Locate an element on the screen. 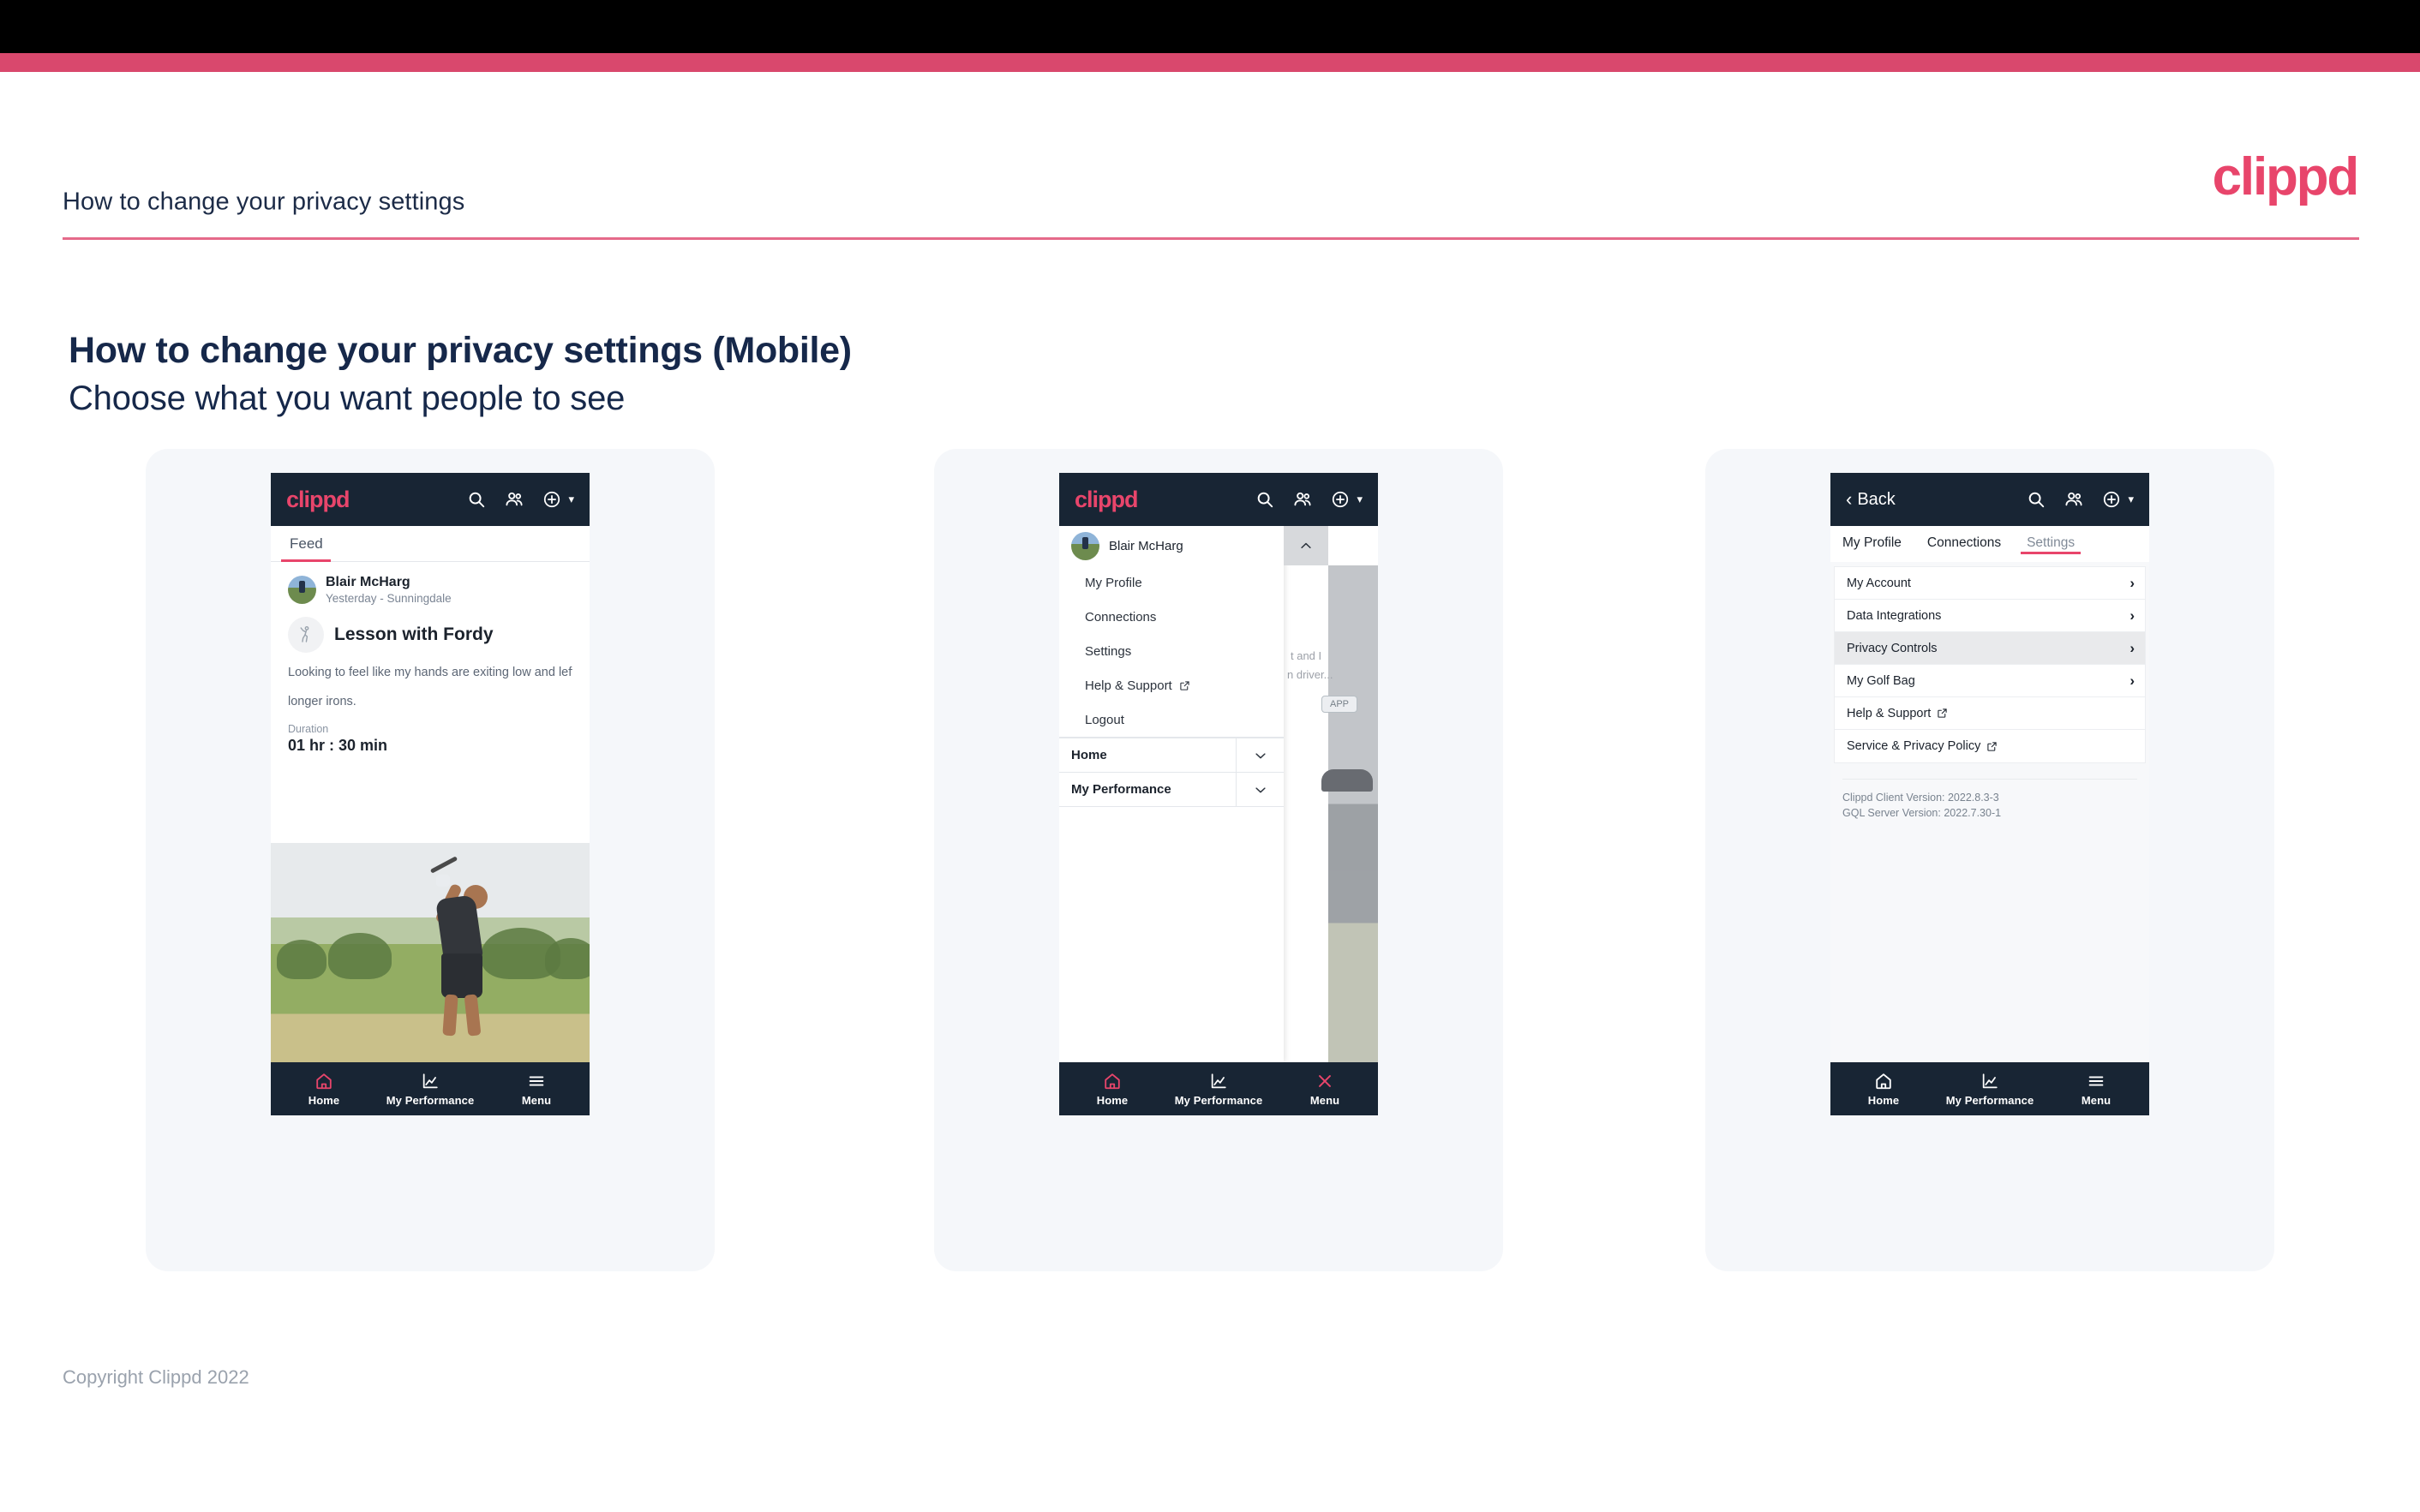 The height and width of the screenshot is (1512, 2420). back-label: Back is located at coordinates (1876, 499).